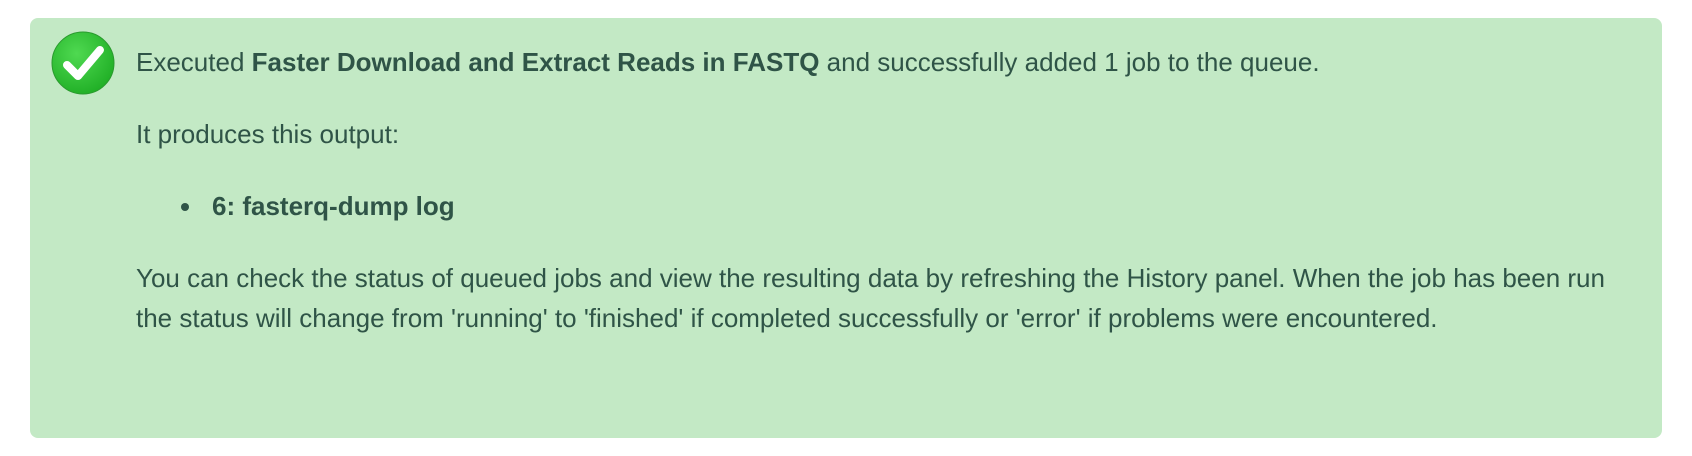 This screenshot has height=456, width=1692. I want to click on summary-prefix: Executed, so click(194, 62).